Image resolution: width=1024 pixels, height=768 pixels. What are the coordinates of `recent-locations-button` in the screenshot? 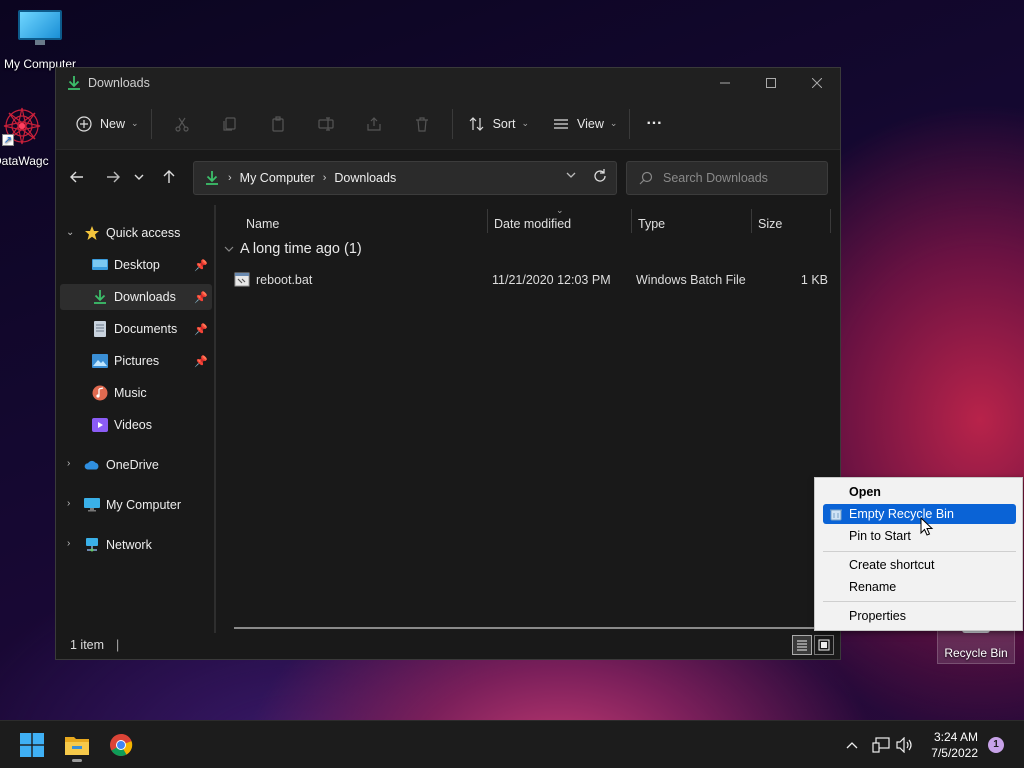 It's located at (139, 177).